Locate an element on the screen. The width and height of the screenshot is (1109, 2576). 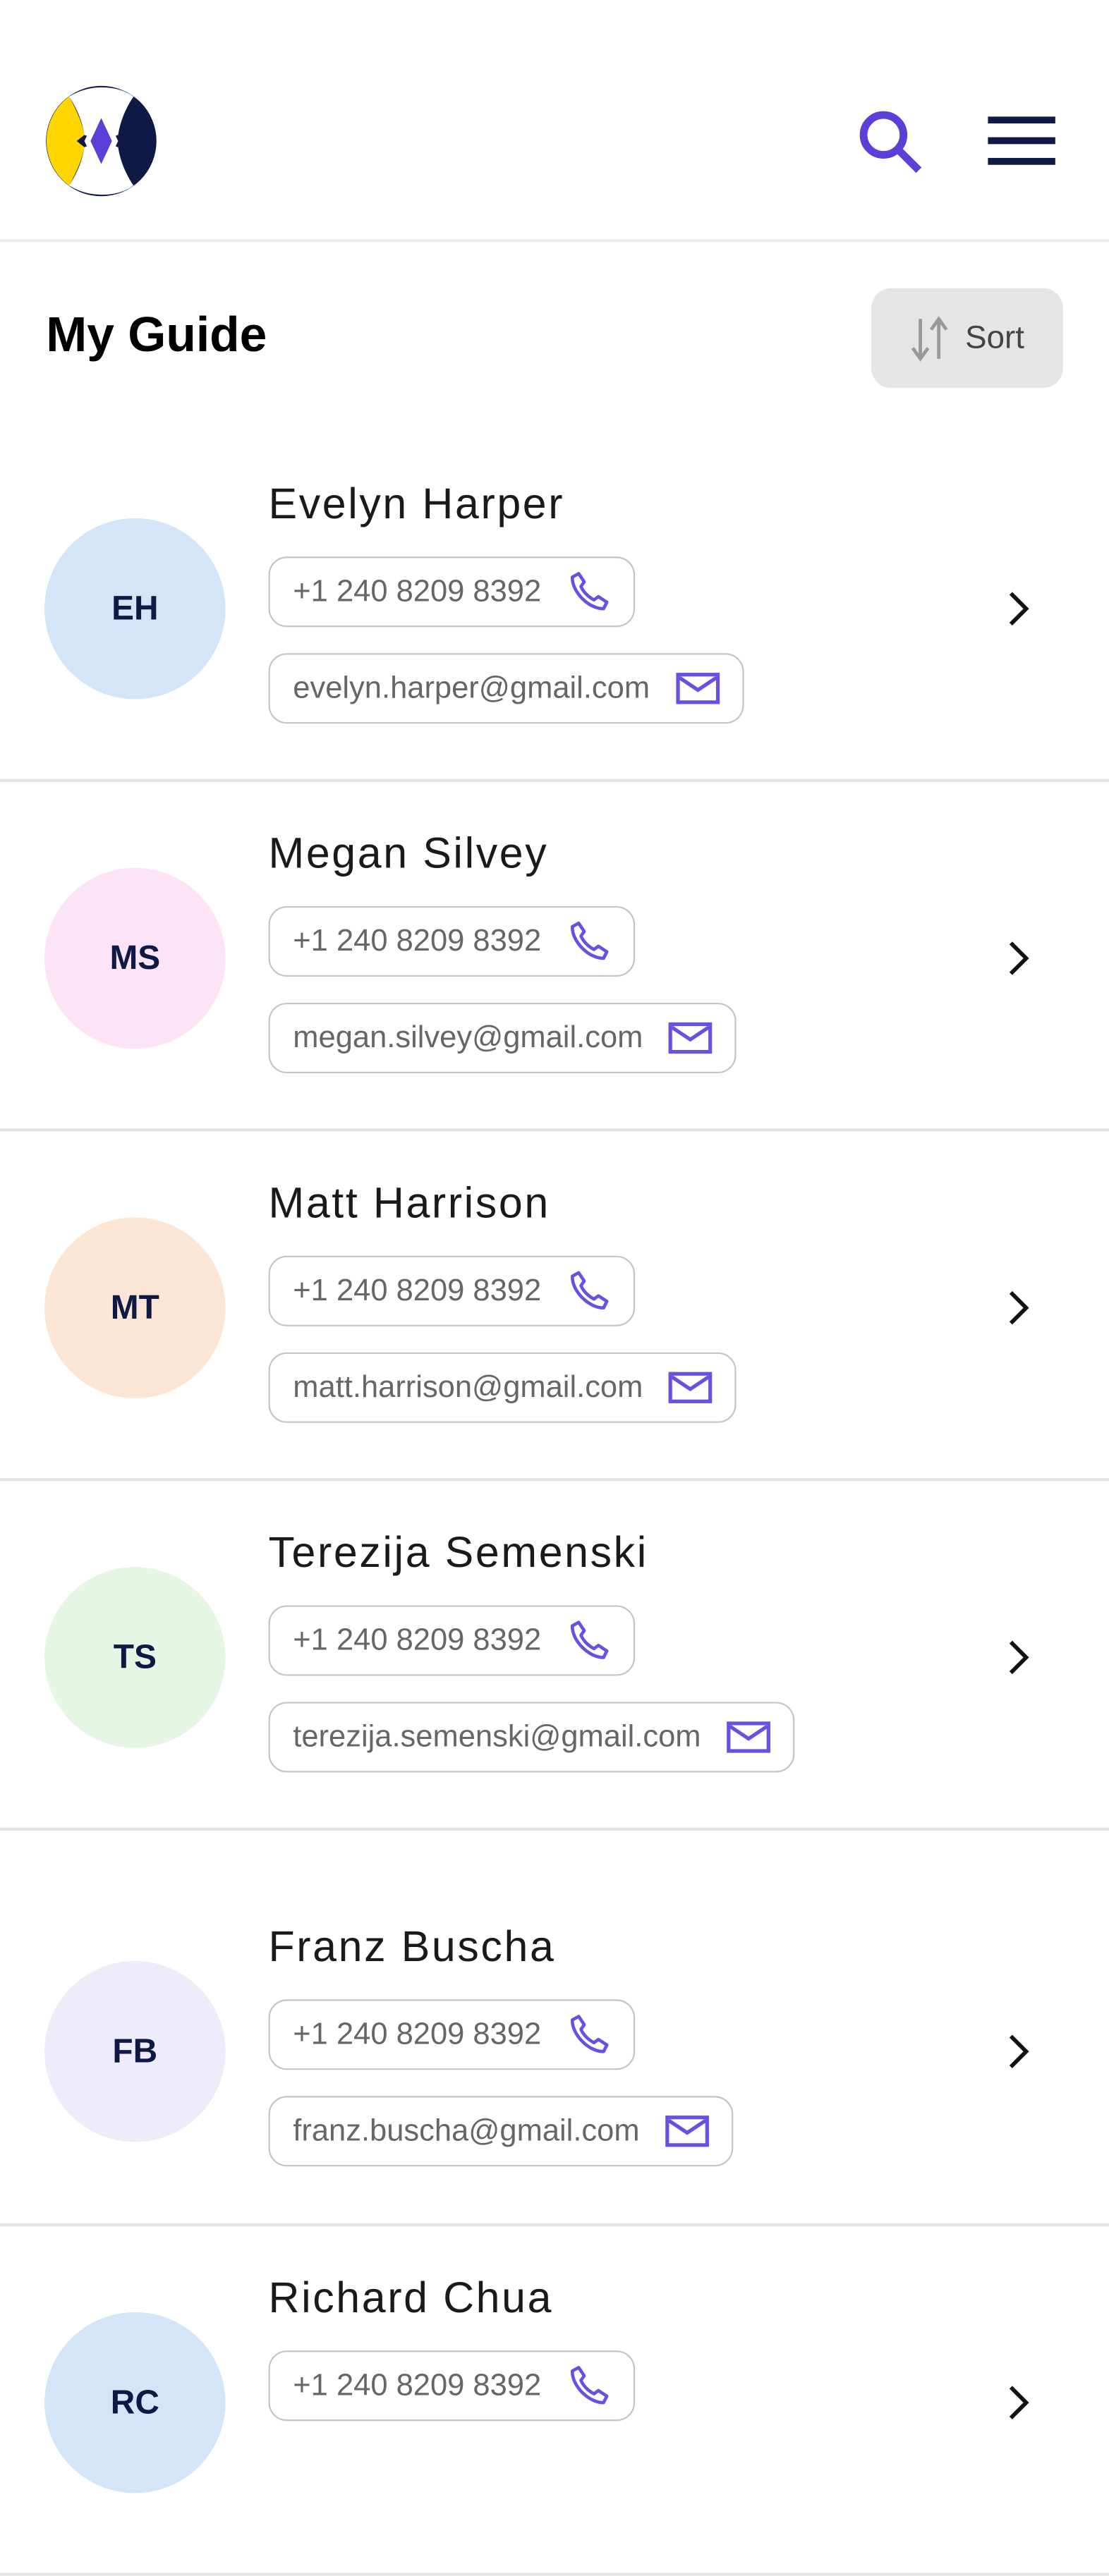
contact-name: Matt Harrison is located at coordinates (409, 1203).